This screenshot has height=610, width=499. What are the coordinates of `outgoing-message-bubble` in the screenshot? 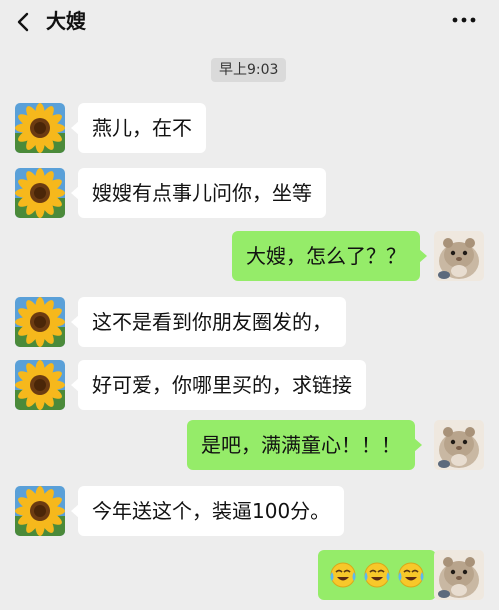 It's located at (380, 575).